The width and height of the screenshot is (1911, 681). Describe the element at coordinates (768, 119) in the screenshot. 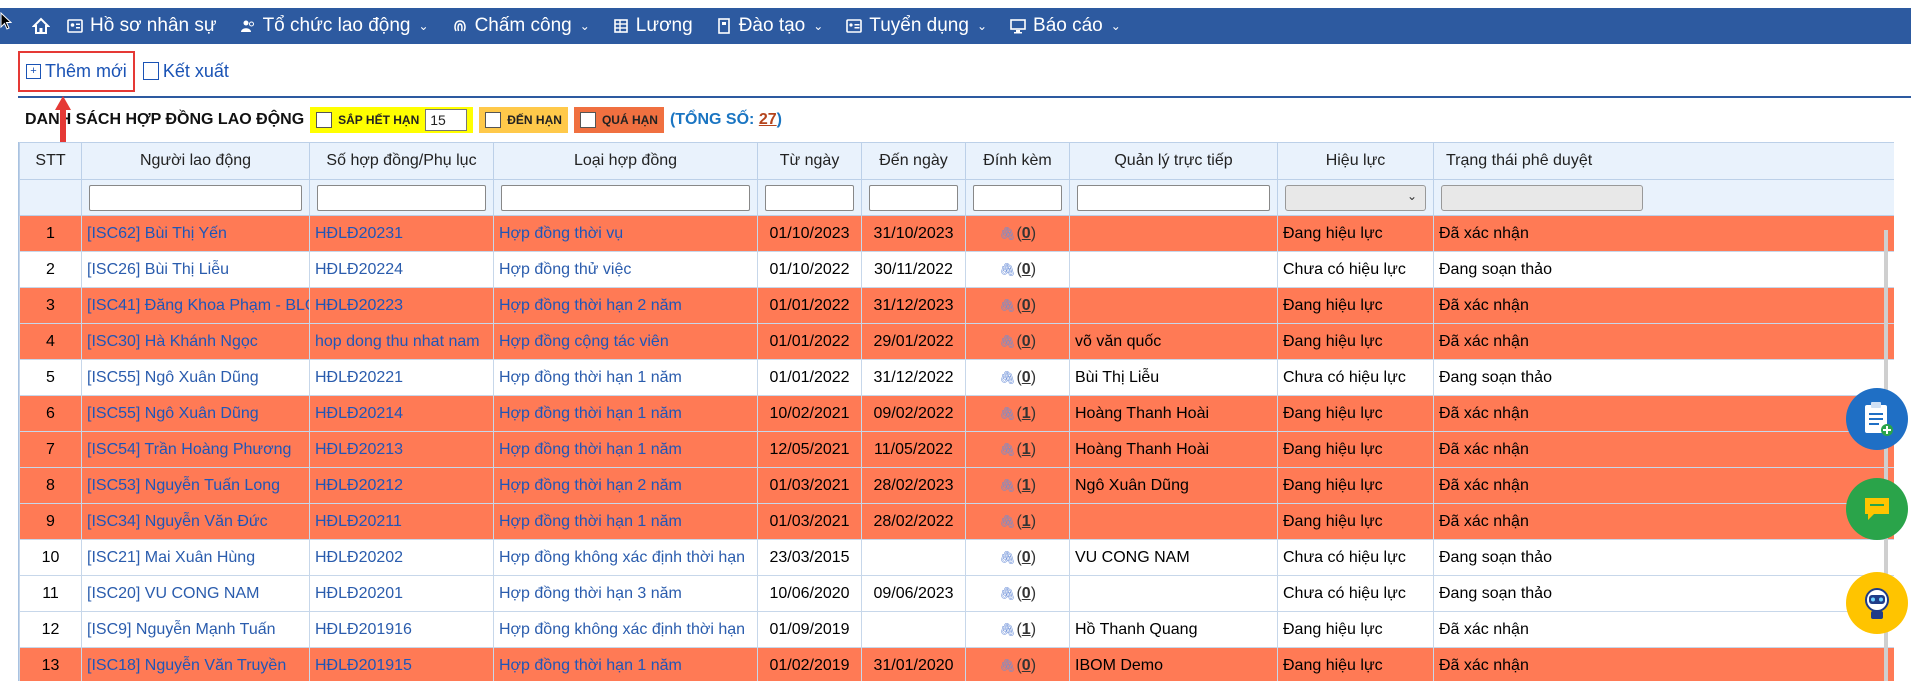

I see `total-count-link: 27` at that location.